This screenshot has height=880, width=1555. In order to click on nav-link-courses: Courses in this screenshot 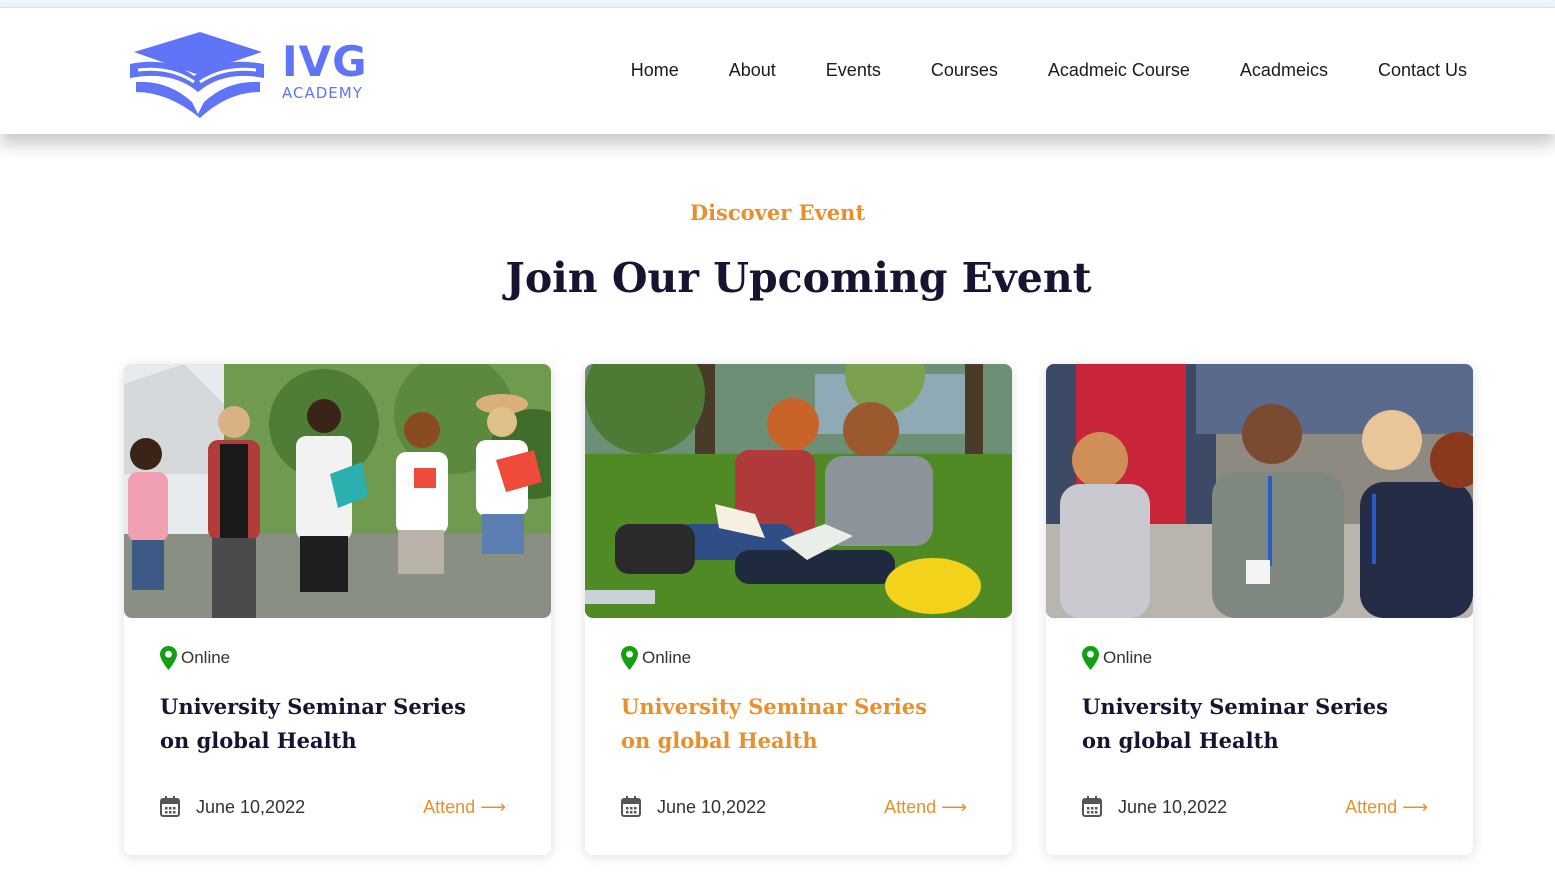, I will do `click(964, 70)`.